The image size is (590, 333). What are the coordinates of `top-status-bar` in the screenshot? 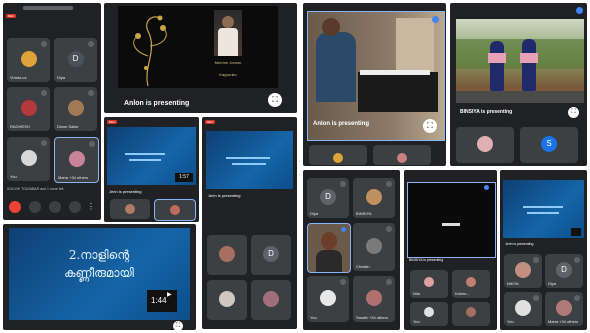 It's located at (48, 8).